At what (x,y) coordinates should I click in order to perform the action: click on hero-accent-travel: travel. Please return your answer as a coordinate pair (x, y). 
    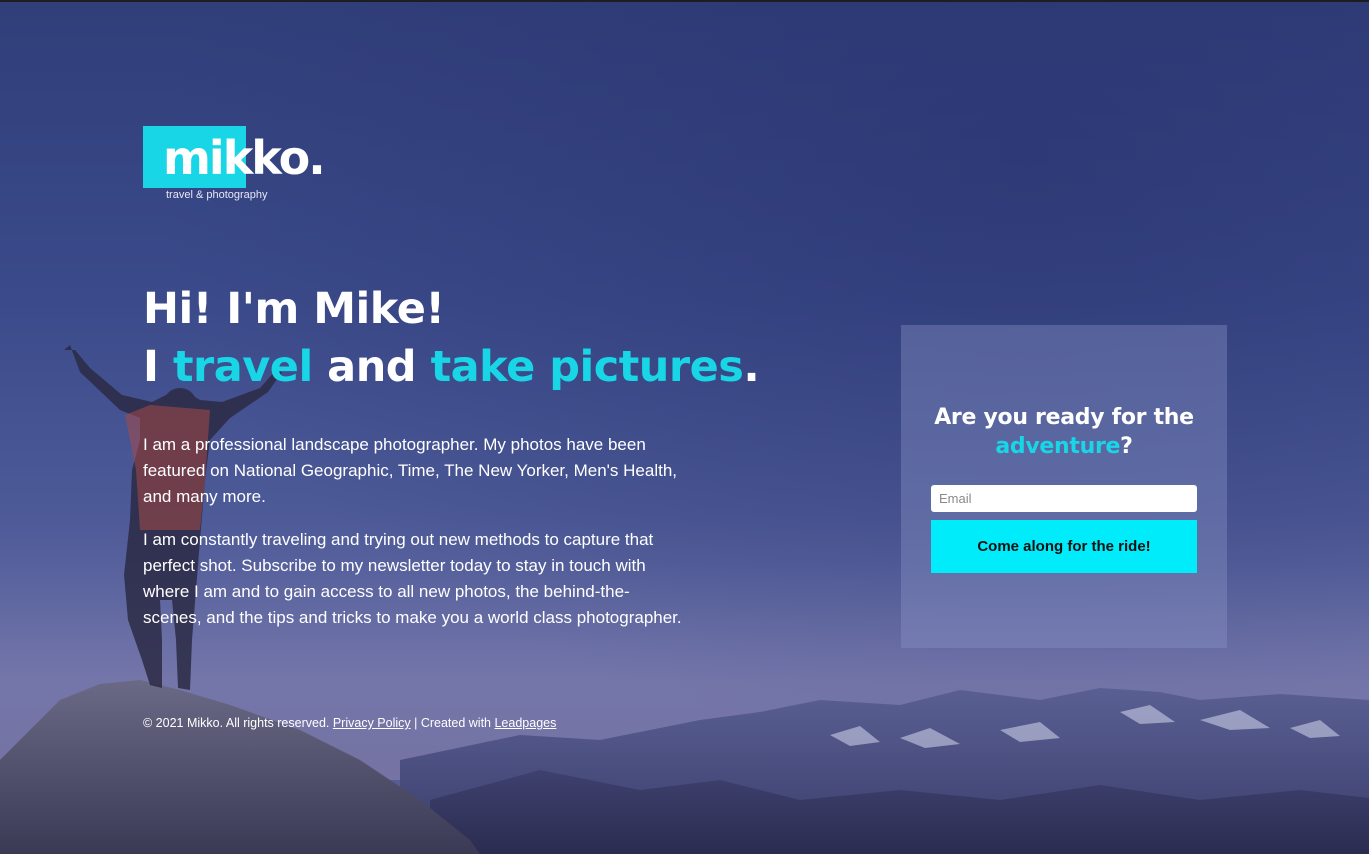
    Looking at the image, I should click on (242, 367).